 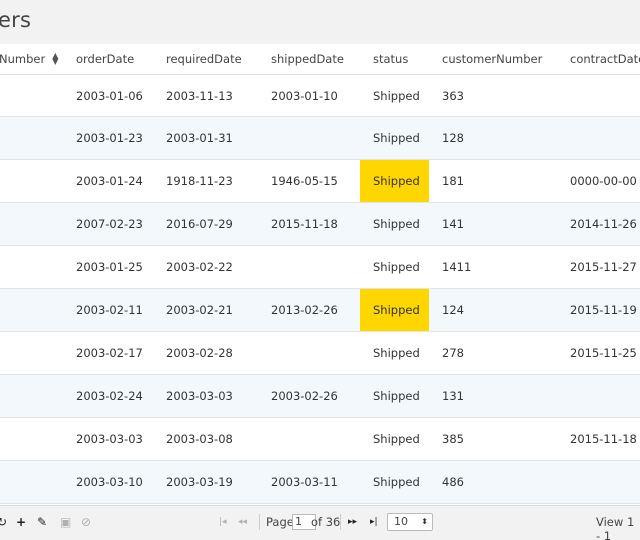 What do you see at coordinates (315, 224) in the screenshot?
I see `cell-shippeddate: 2015-11-18` at bounding box center [315, 224].